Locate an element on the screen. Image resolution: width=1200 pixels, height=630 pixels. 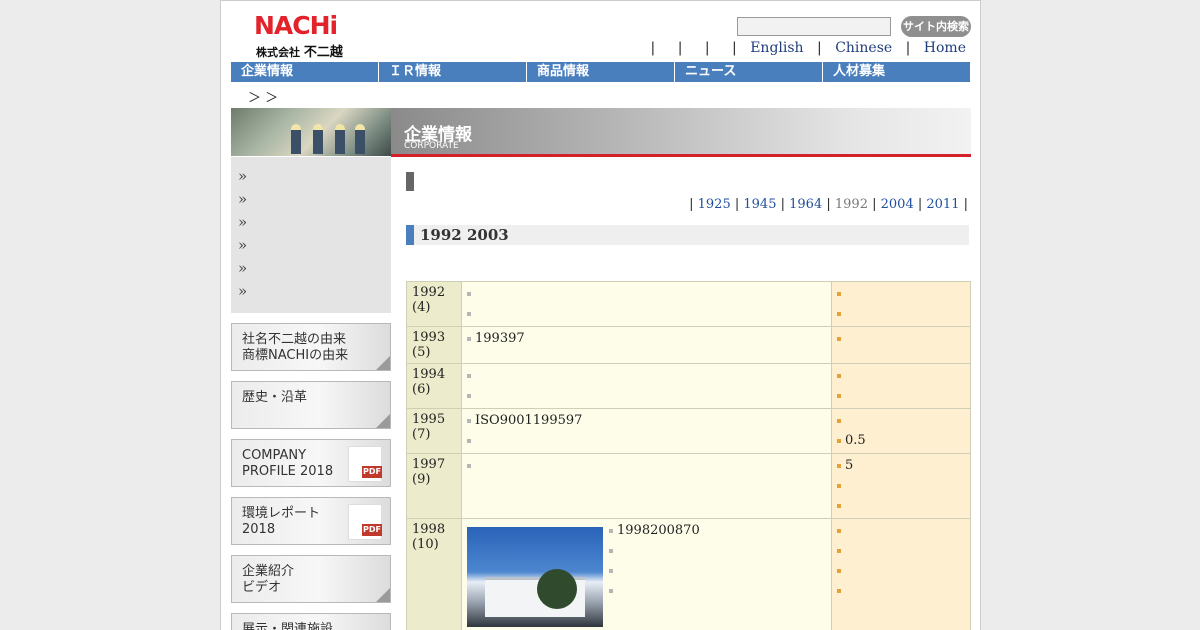
banner-corner-icon is located at coordinates (383, 421).